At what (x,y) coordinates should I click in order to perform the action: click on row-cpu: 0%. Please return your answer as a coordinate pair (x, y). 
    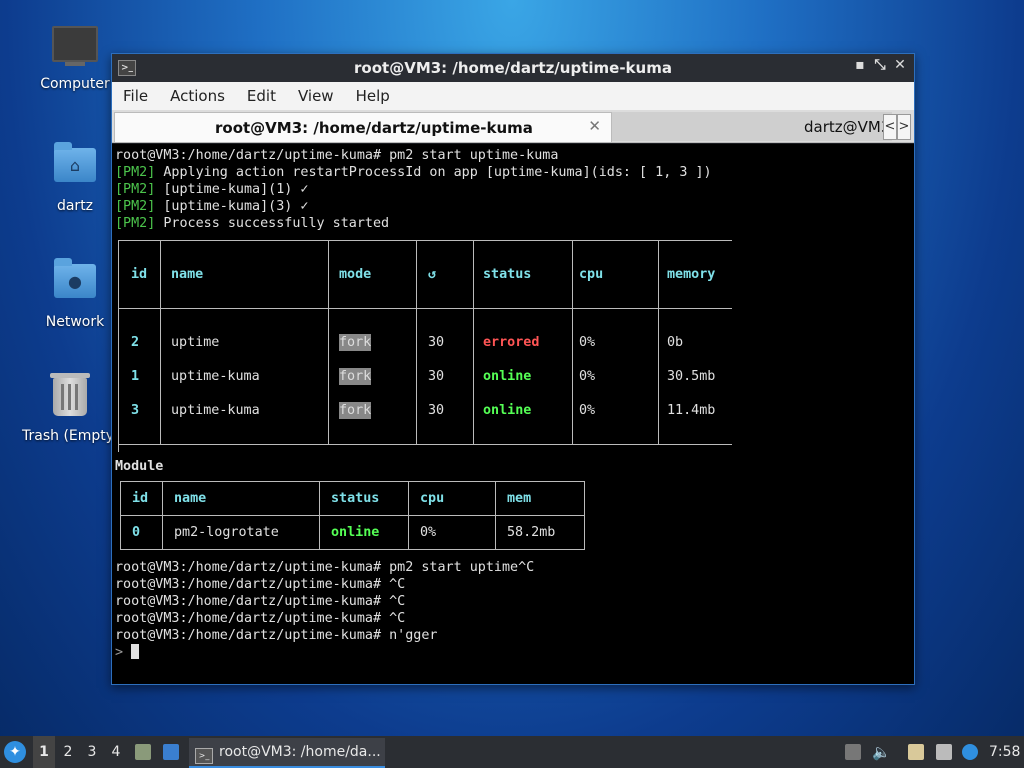
    Looking at the image, I should click on (587, 410).